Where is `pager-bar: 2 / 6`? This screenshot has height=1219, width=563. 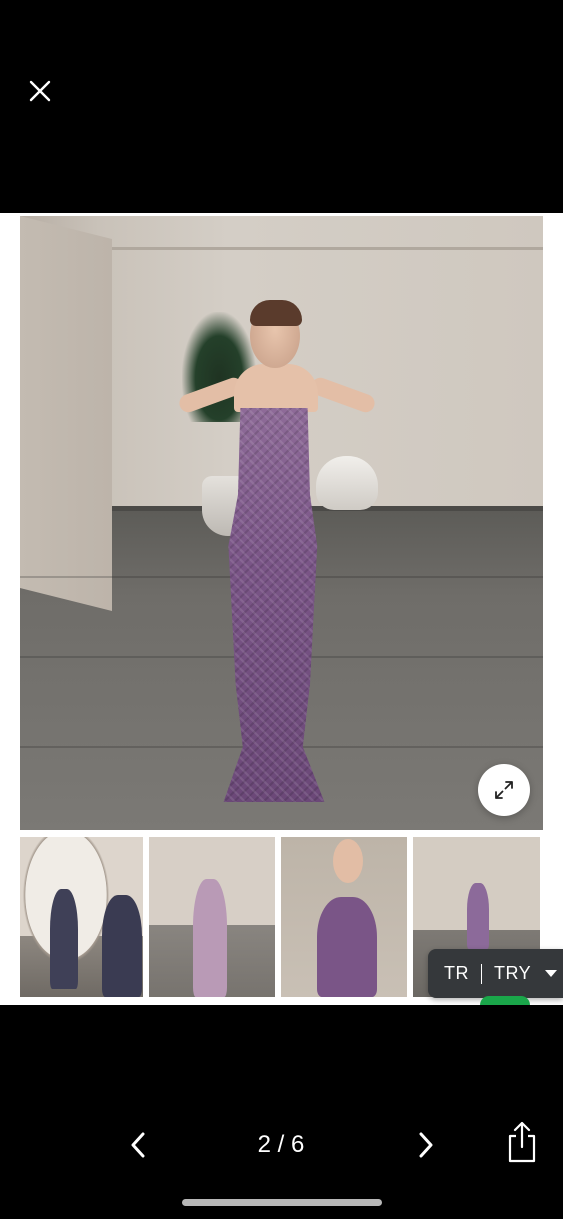
pager-bar: 2 / 6 is located at coordinates (281, 1145).